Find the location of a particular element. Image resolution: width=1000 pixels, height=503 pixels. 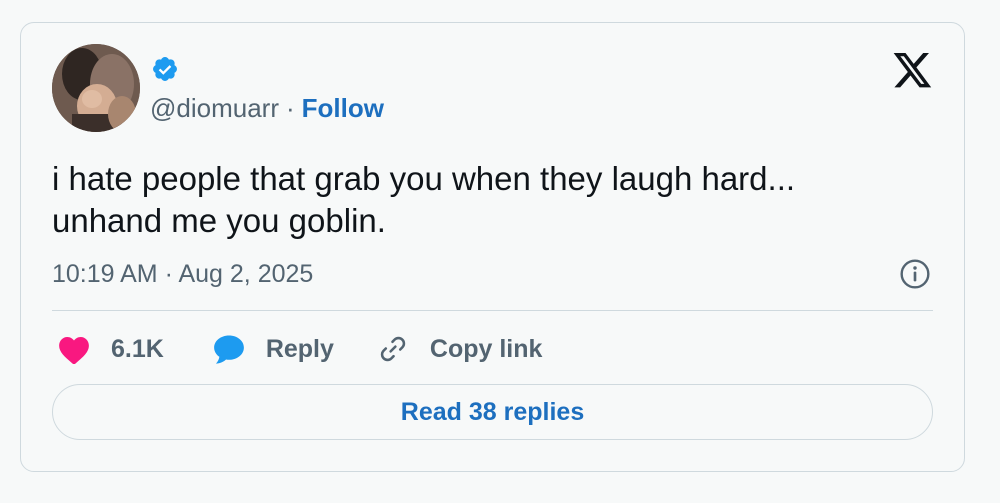

divider is located at coordinates (492, 310).